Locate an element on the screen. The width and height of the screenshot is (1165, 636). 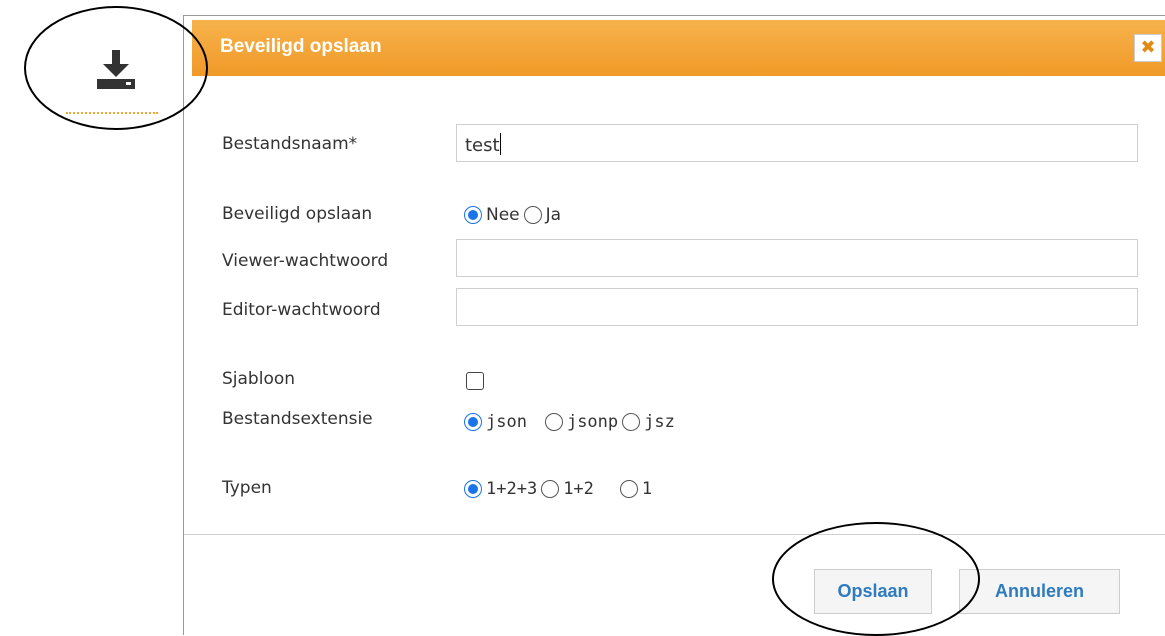
extension-options: json jsonp jsz is located at coordinates (571, 422).